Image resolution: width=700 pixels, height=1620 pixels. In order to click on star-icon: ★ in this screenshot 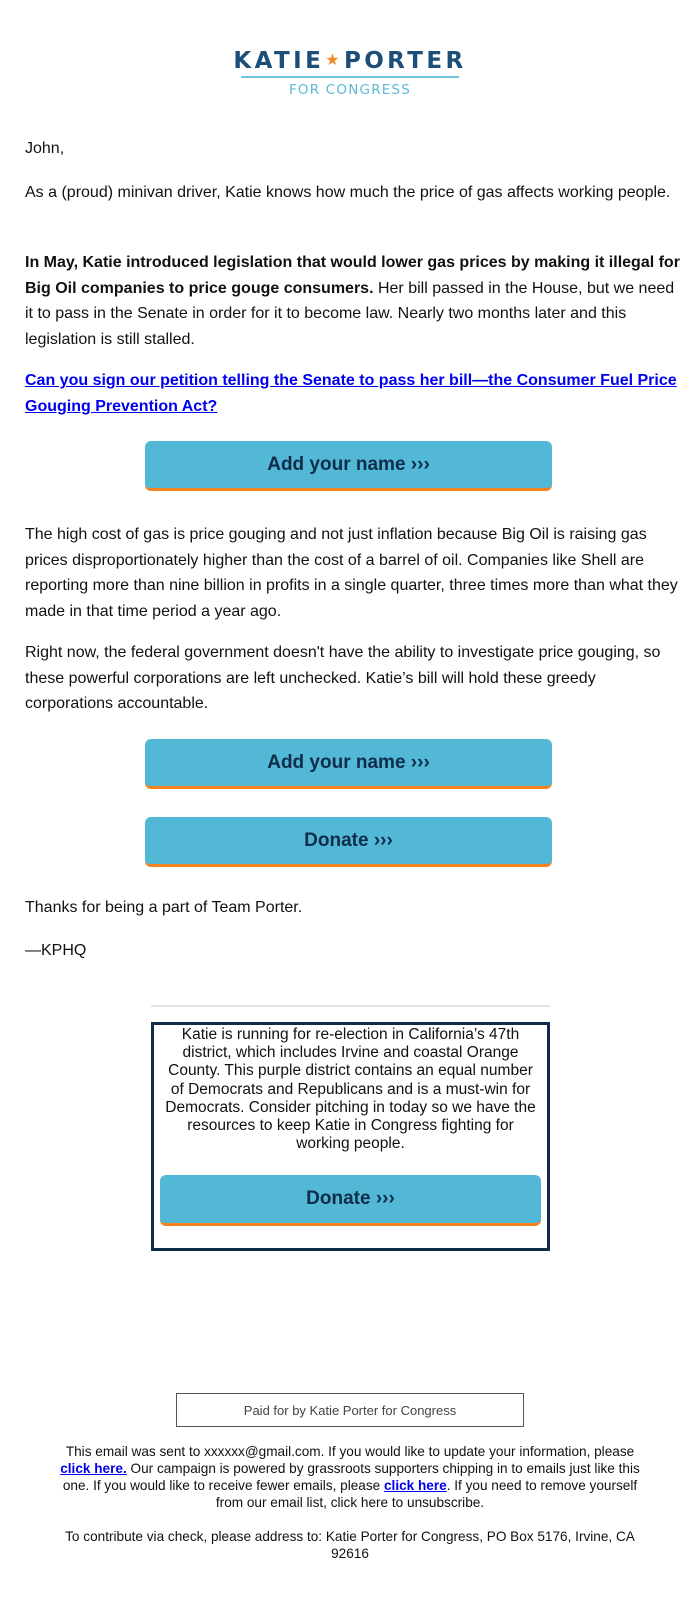, I will do `click(334, 59)`.